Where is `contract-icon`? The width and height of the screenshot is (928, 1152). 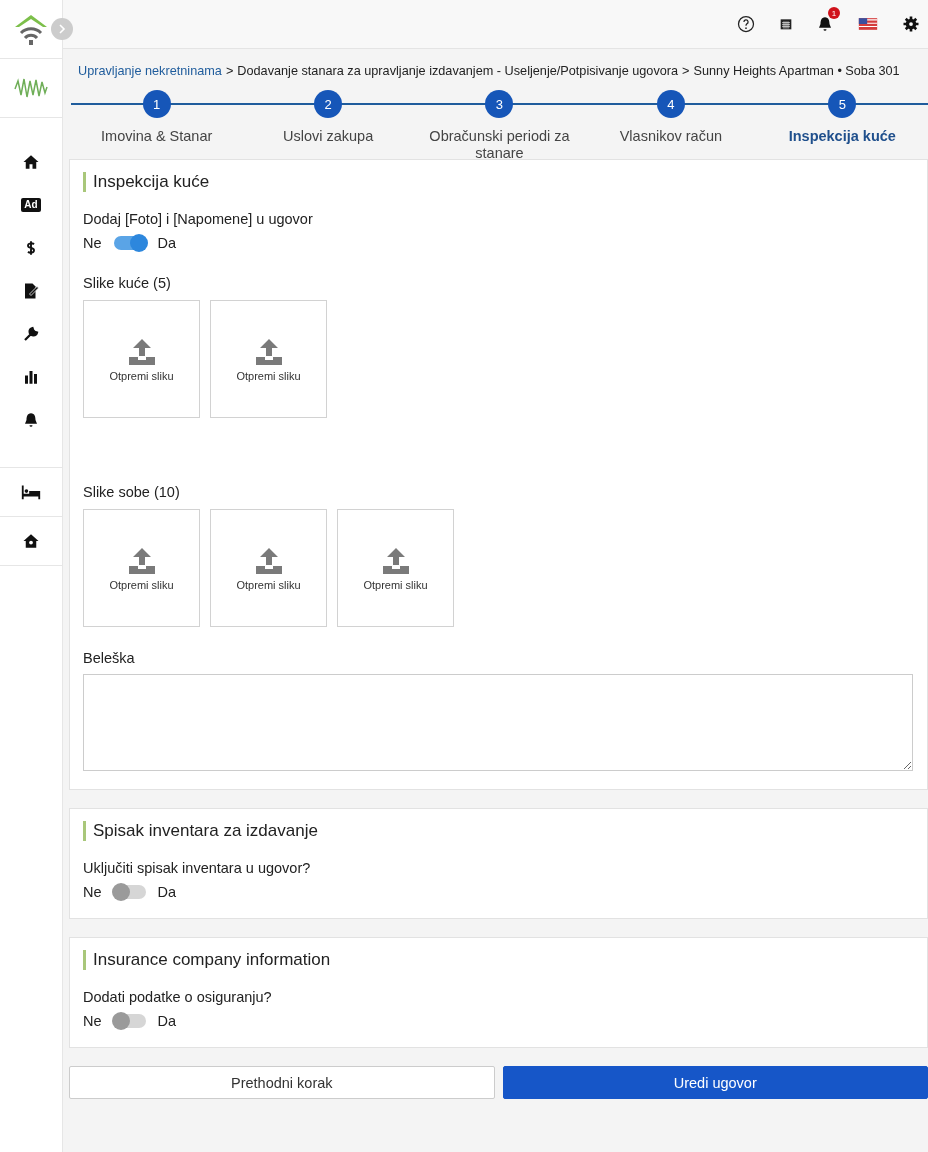 contract-icon is located at coordinates (31, 290).